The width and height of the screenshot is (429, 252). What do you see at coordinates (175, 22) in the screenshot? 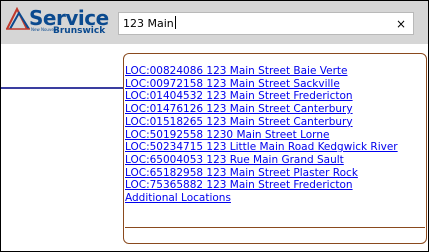
I see `text-caret` at bounding box center [175, 22].